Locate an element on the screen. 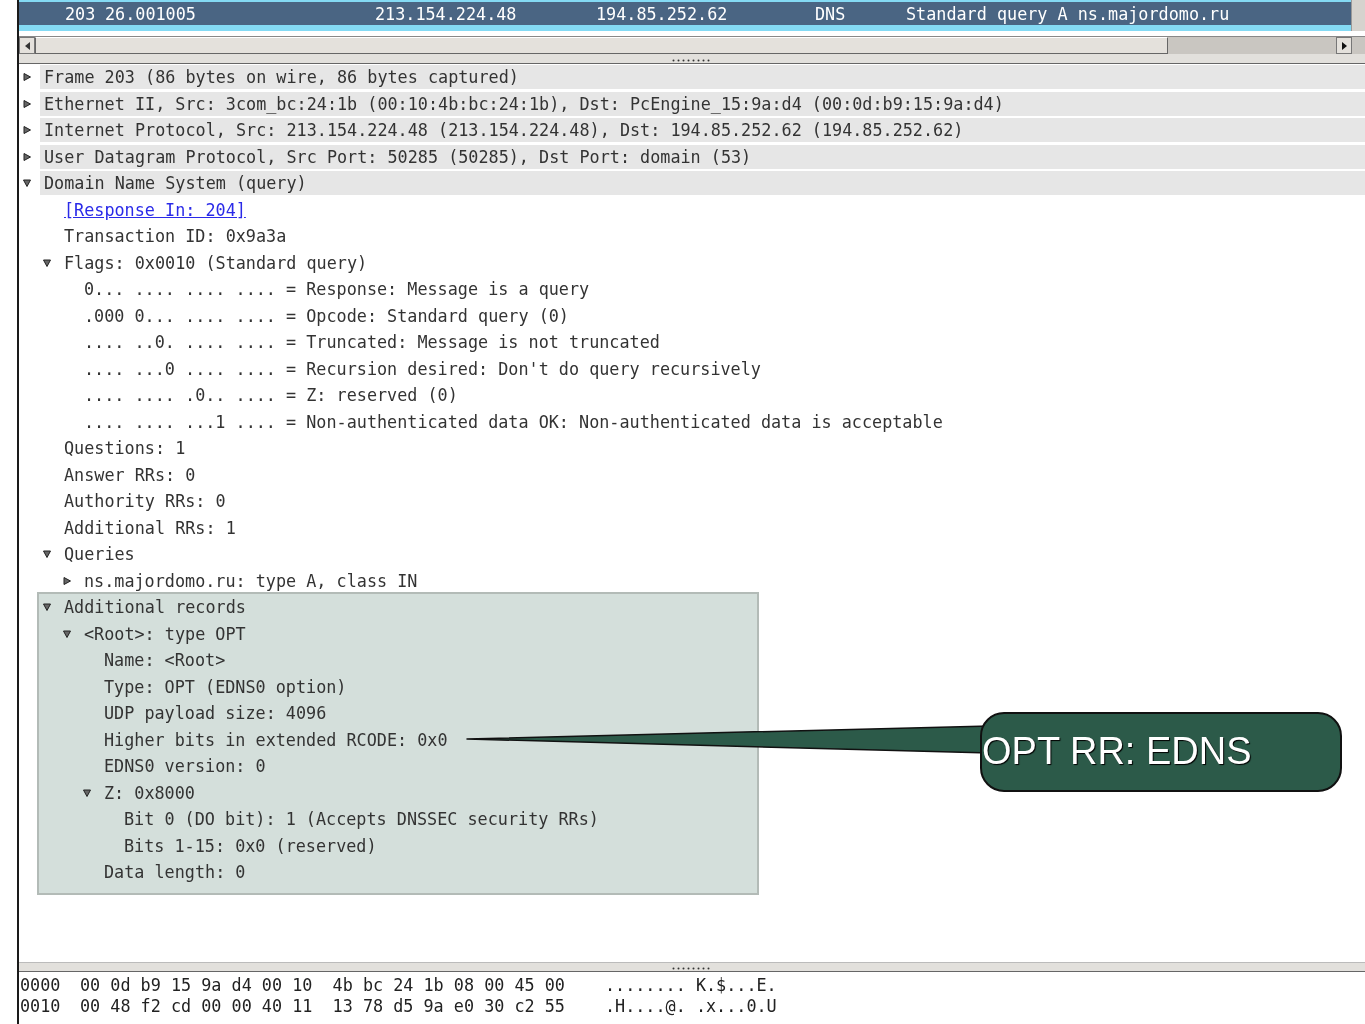 This screenshot has height=1024, width=1365. arrow-right-icon is located at coordinates (1344, 45).